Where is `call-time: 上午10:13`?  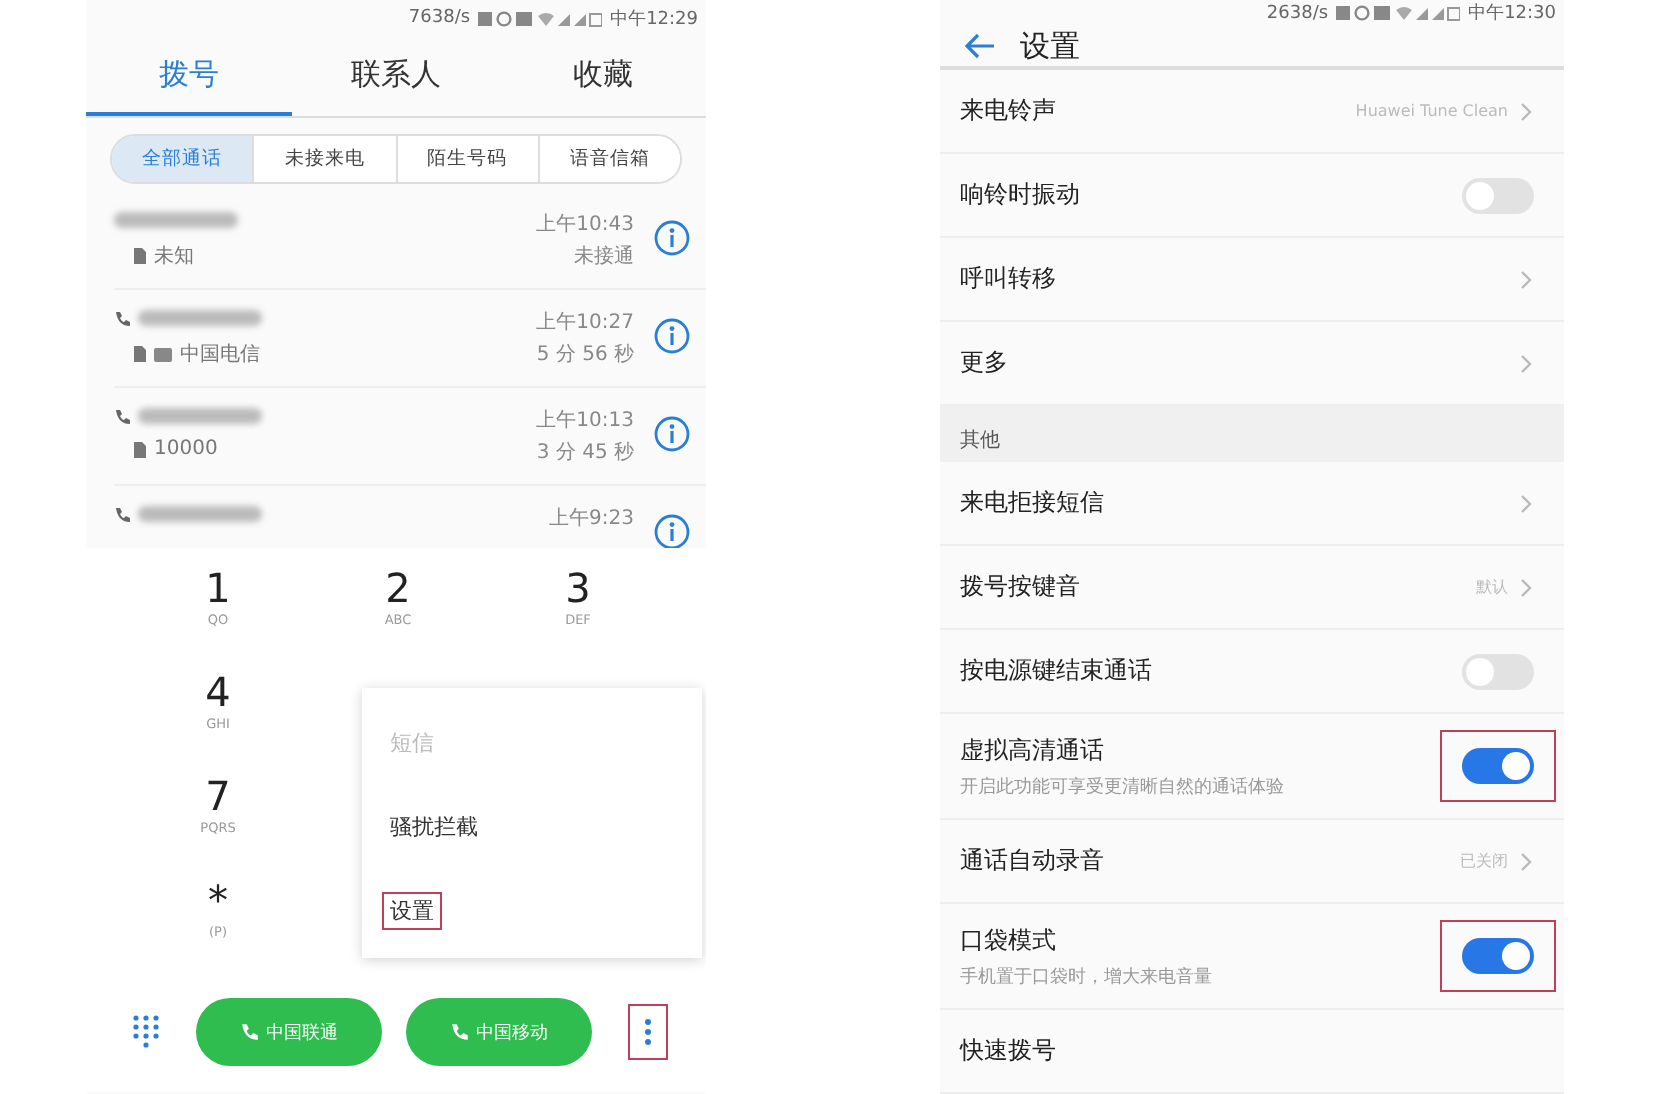
call-time: 上午10:13 is located at coordinates (585, 420).